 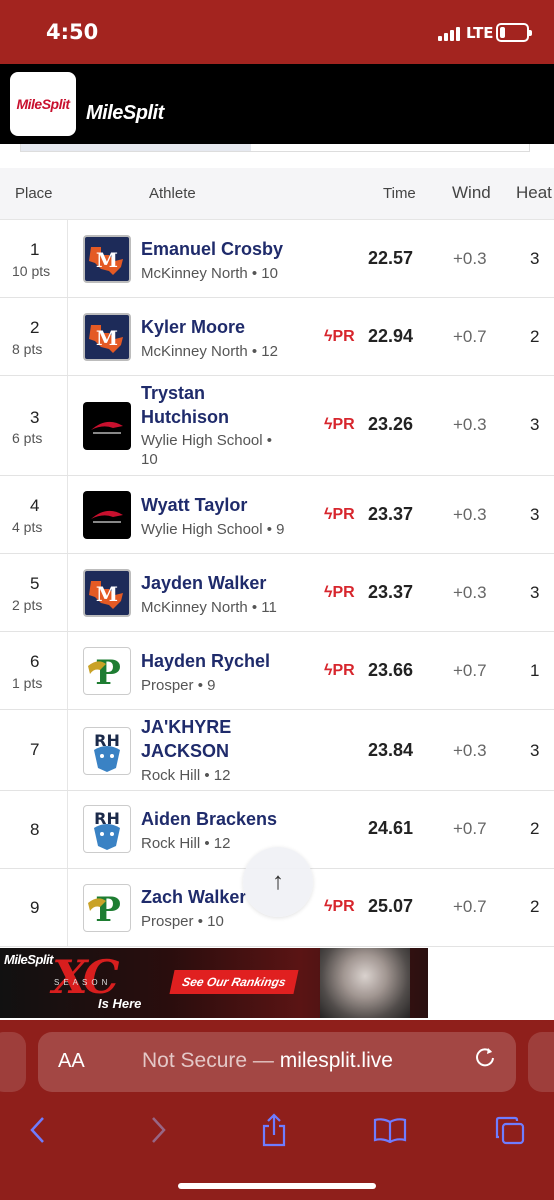 What do you see at coordinates (267, 1061) in the screenshot?
I see `url-text: Not Secure — milesplit.live` at bounding box center [267, 1061].